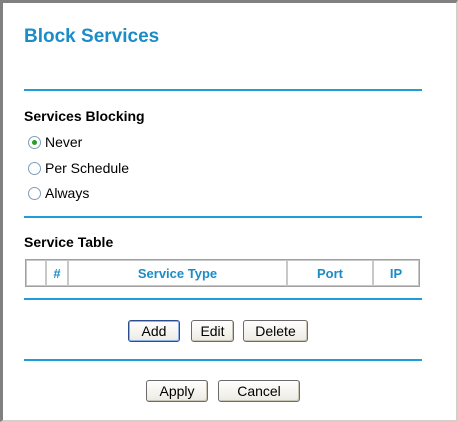 The image size is (458, 422). I want to click on column-header-port: Port, so click(330, 273).